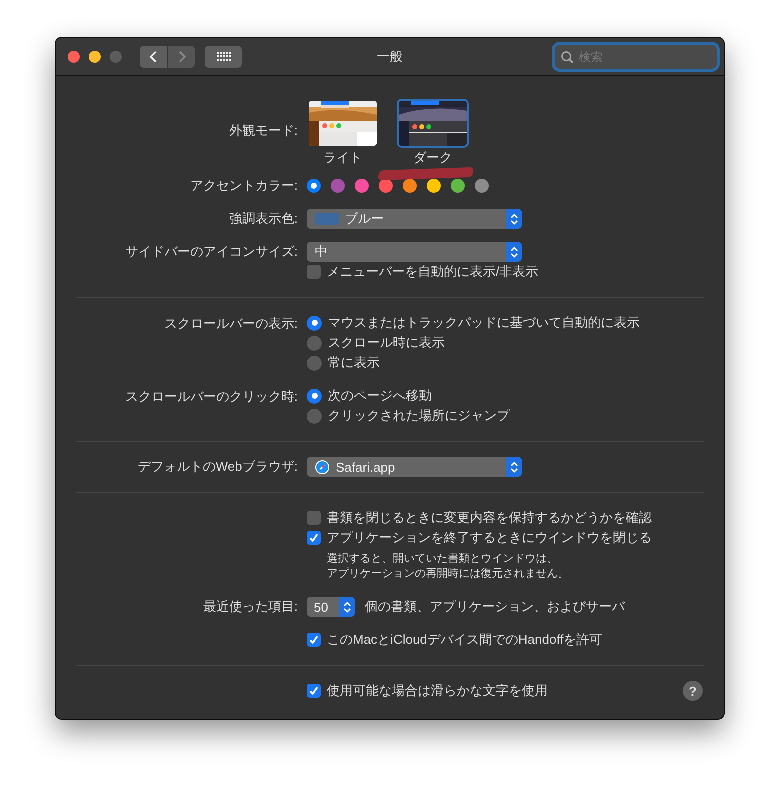 The height and width of the screenshot is (790, 780). Describe the element at coordinates (390, 56) in the screenshot. I see `window-title: 一般` at that location.